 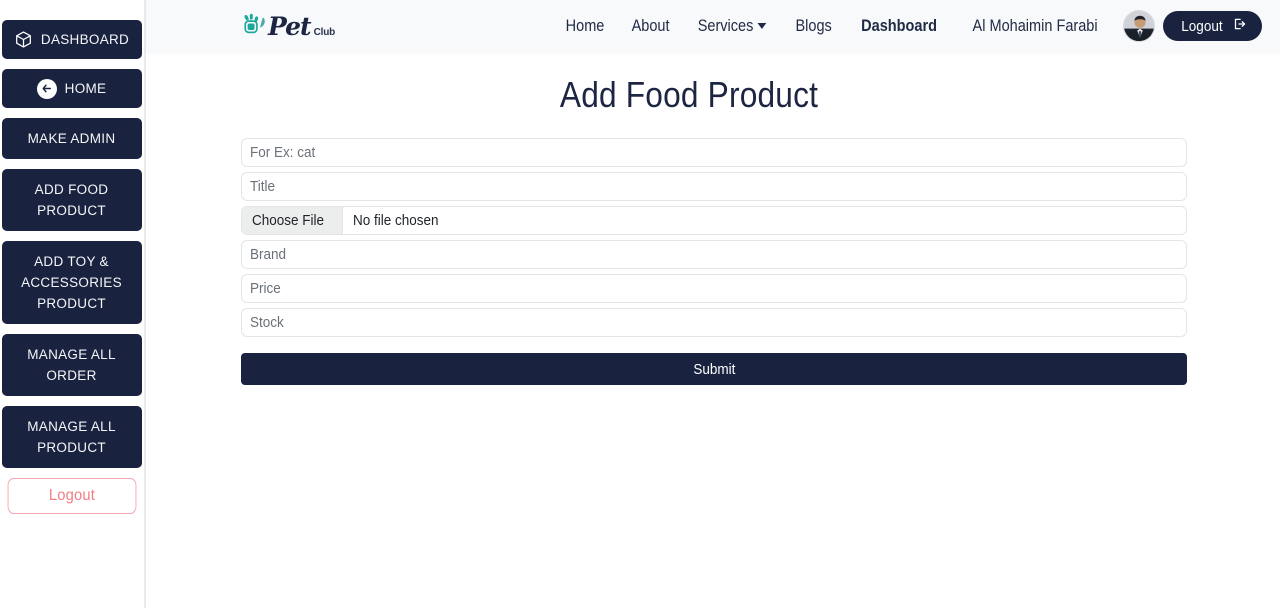 What do you see at coordinates (71, 496) in the screenshot?
I see `sidebar-logout-button: Logout` at bounding box center [71, 496].